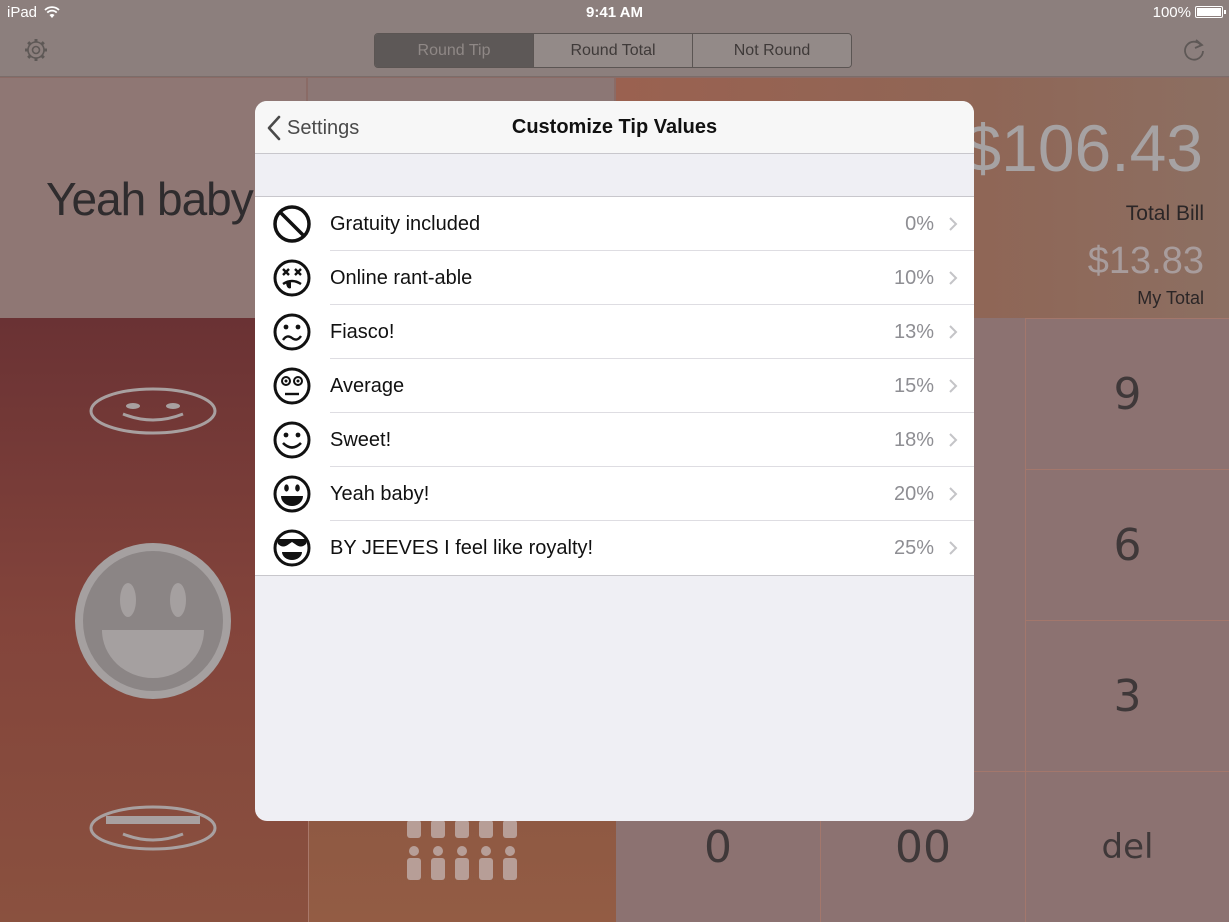 This screenshot has height=922, width=1229. I want to click on row-label: Average, so click(652, 386).